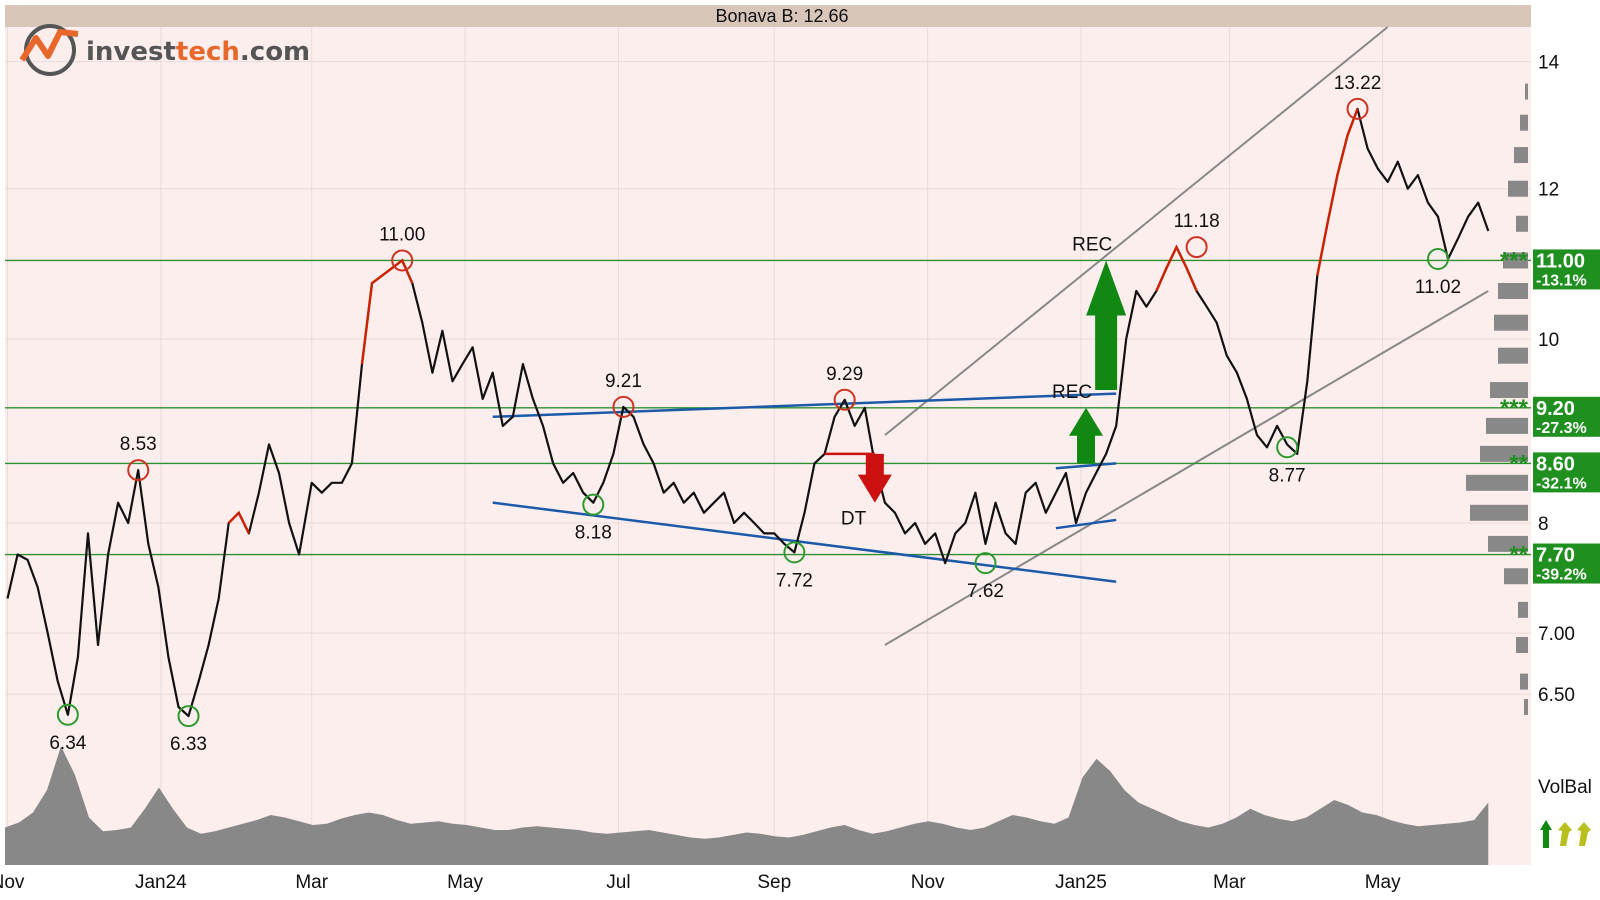 This screenshot has width=1600, height=900. I want to click on logo-text: investtech.com, so click(198, 52).